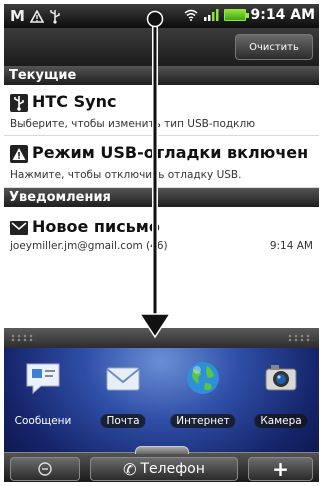 This screenshot has width=323, height=486. I want to click on plus-icon: +, so click(280, 469).